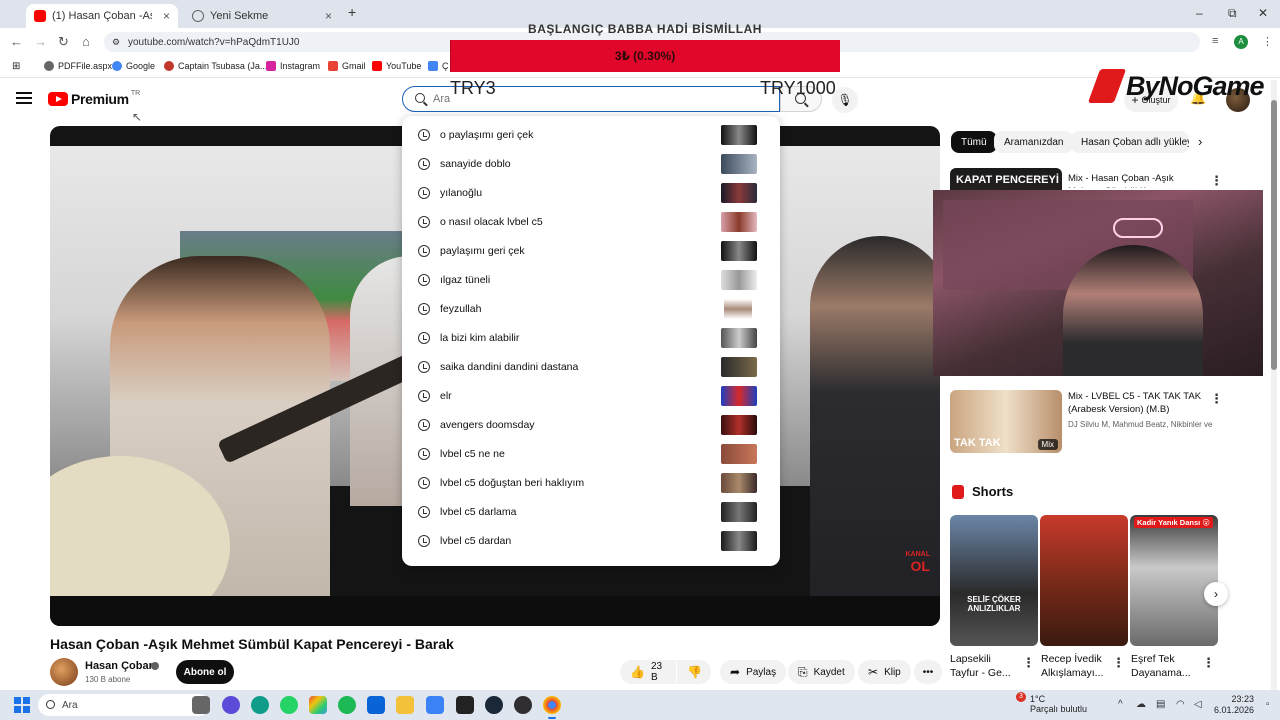 The image size is (1280, 720). I want to click on suggestion-item: elr, so click(591, 395).